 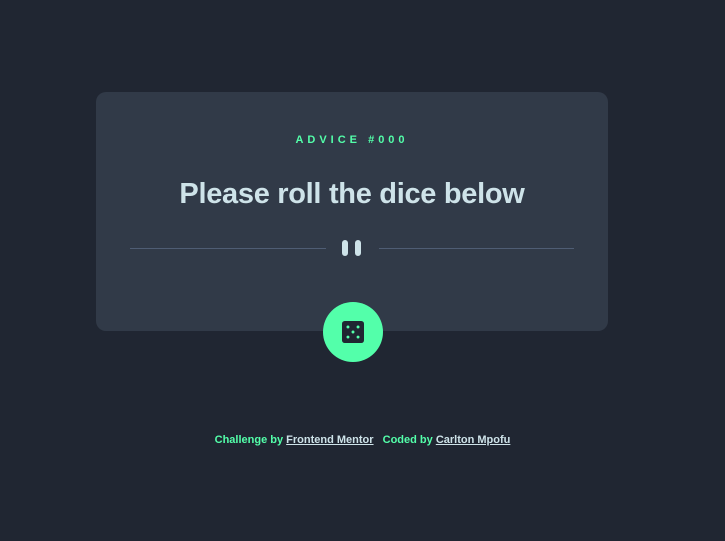 I want to click on advice-number-label: ADVICE #000, so click(x=352, y=140).